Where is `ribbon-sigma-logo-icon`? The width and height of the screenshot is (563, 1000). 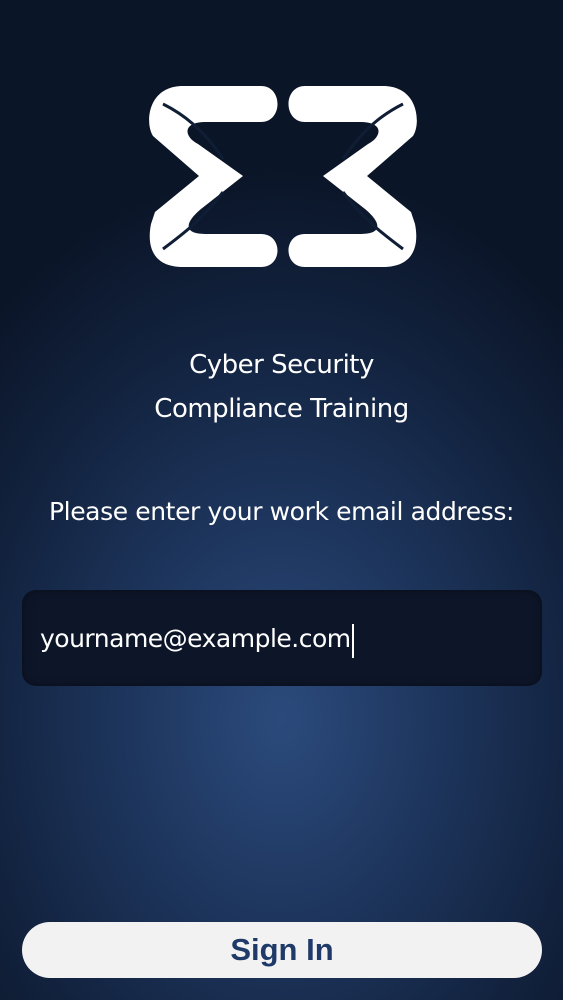 ribbon-sigma-logo-icon is located at coordinates (283, 176).